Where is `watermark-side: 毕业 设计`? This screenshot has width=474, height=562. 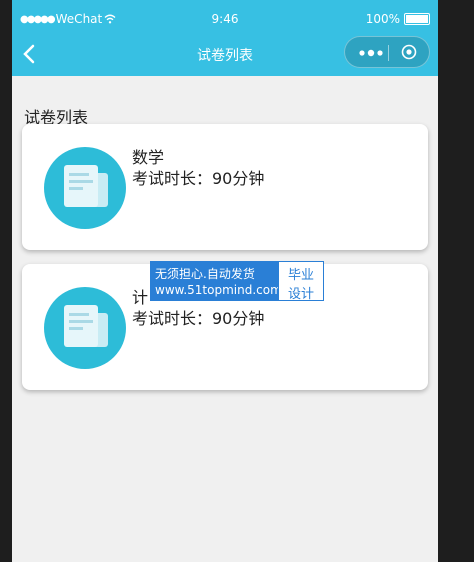 watermark-side: 毕业 设计 is located at coordinates (301, 281).